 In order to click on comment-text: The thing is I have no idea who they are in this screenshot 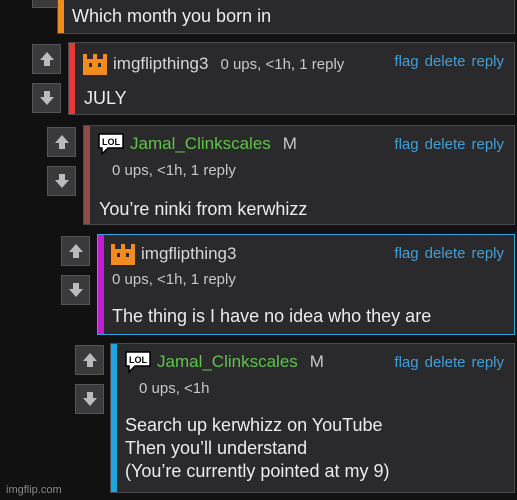, I will do `click(272, 316)`.